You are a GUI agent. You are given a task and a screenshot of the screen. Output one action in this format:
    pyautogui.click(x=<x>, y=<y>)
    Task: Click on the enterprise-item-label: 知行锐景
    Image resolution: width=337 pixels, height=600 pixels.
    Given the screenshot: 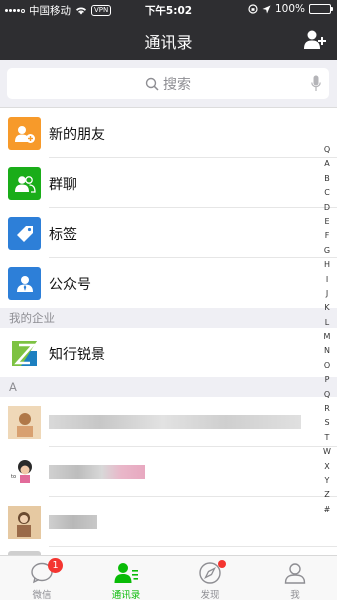 What is the action you would take?
    pyautogui.click(x=77, y=355)
    